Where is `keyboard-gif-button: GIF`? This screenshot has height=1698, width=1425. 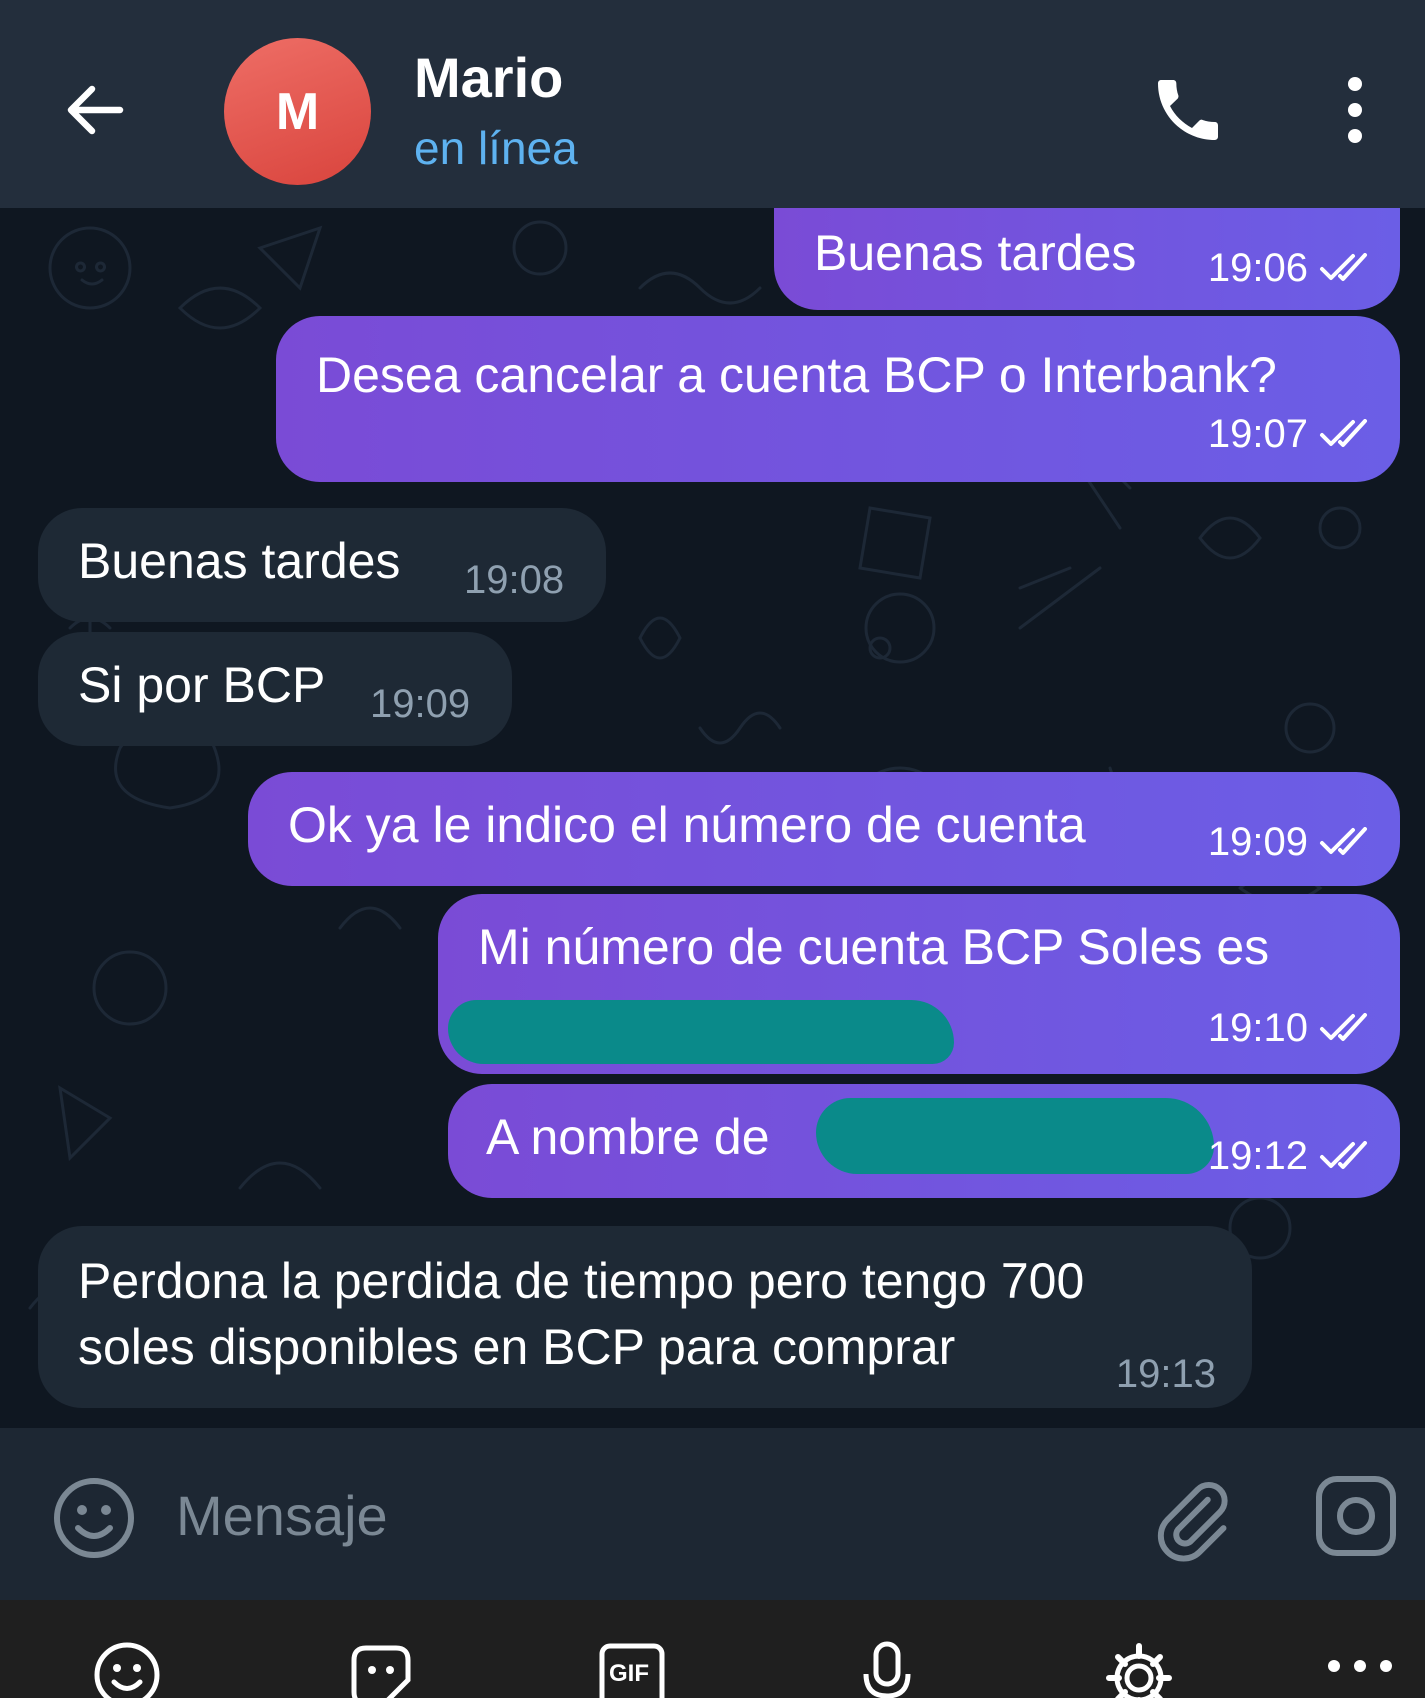 keyboard-gif-button: GIF is located at coordinates (638, 1669).